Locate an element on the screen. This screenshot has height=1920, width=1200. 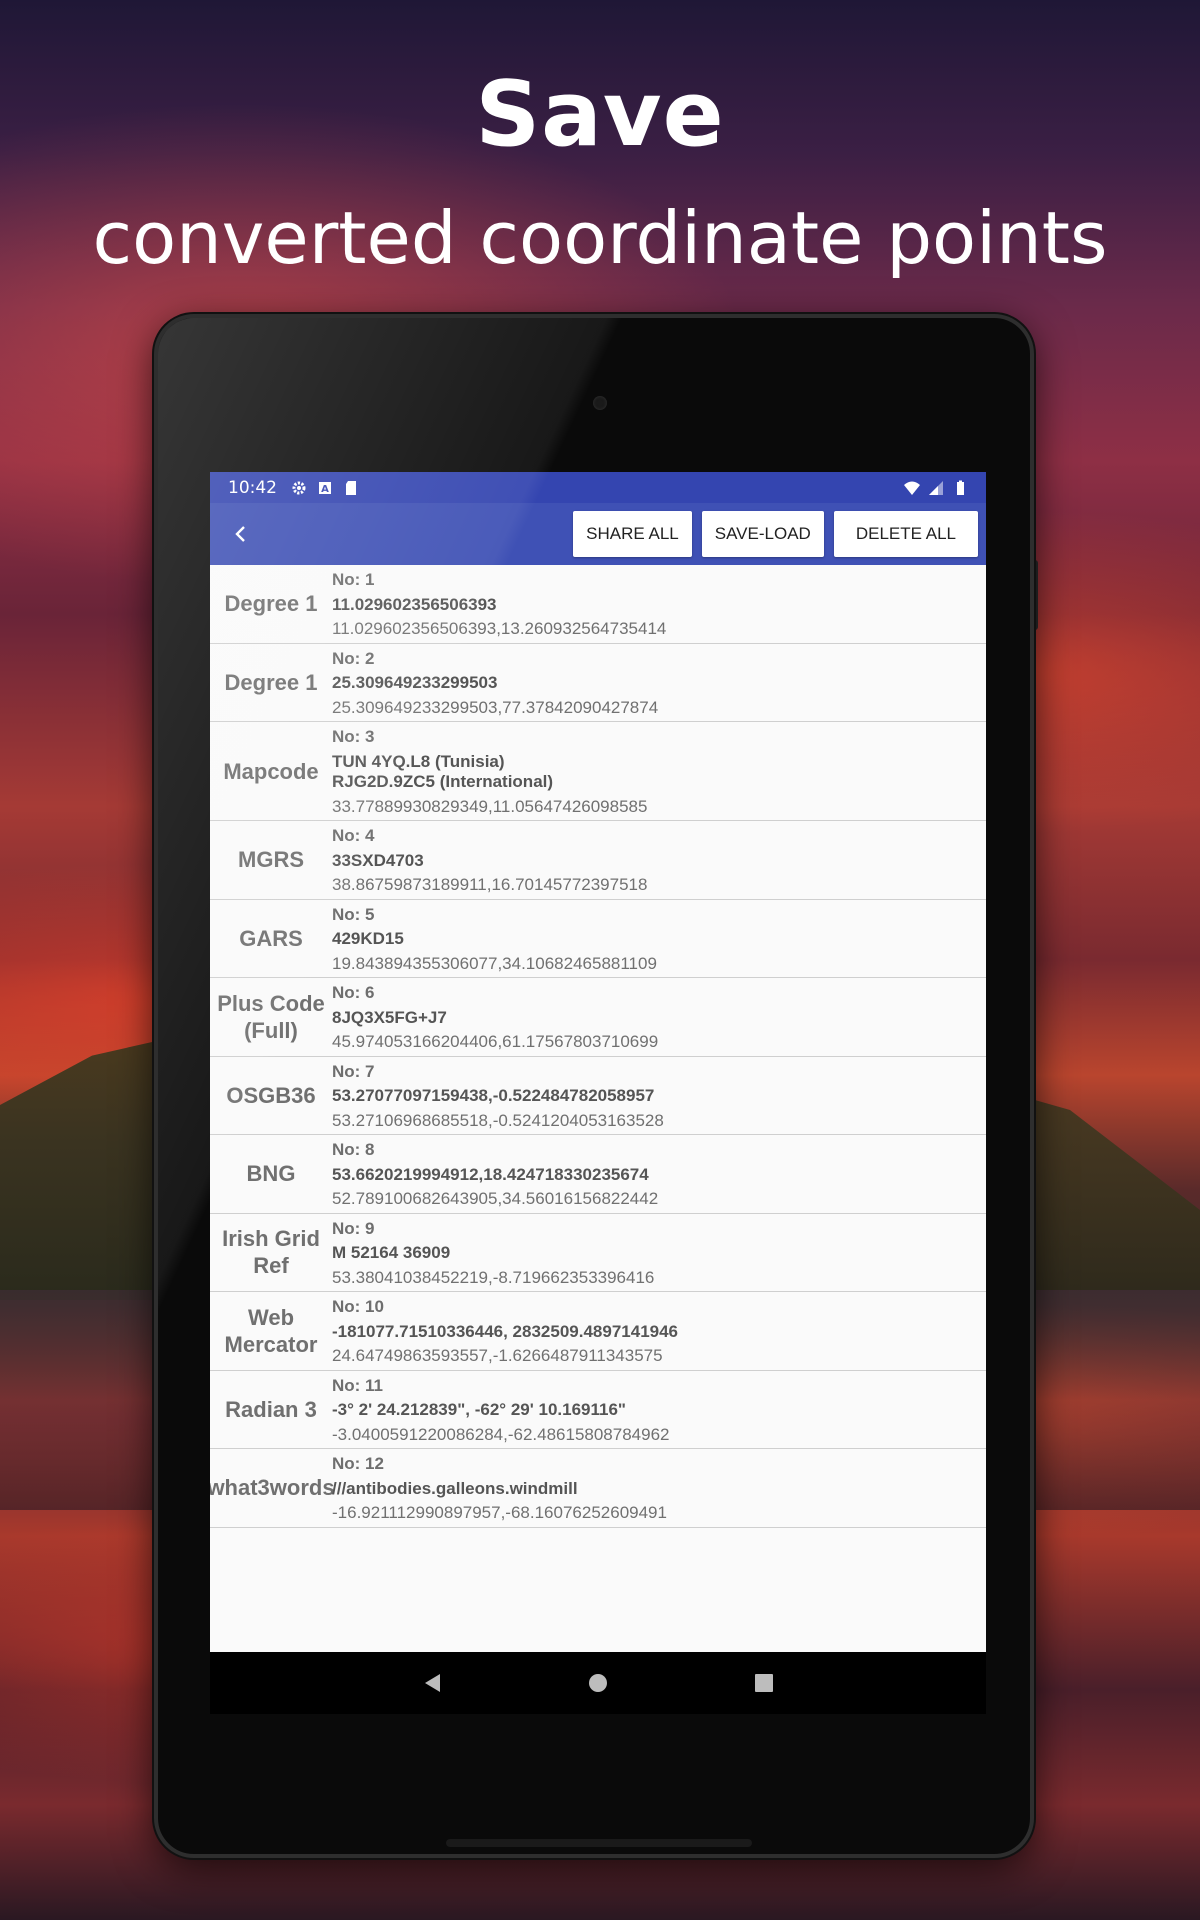
converted-value: -3° 2' 24.212839", -62° 29' 10.169116" is located at coordinates (479, 1409).